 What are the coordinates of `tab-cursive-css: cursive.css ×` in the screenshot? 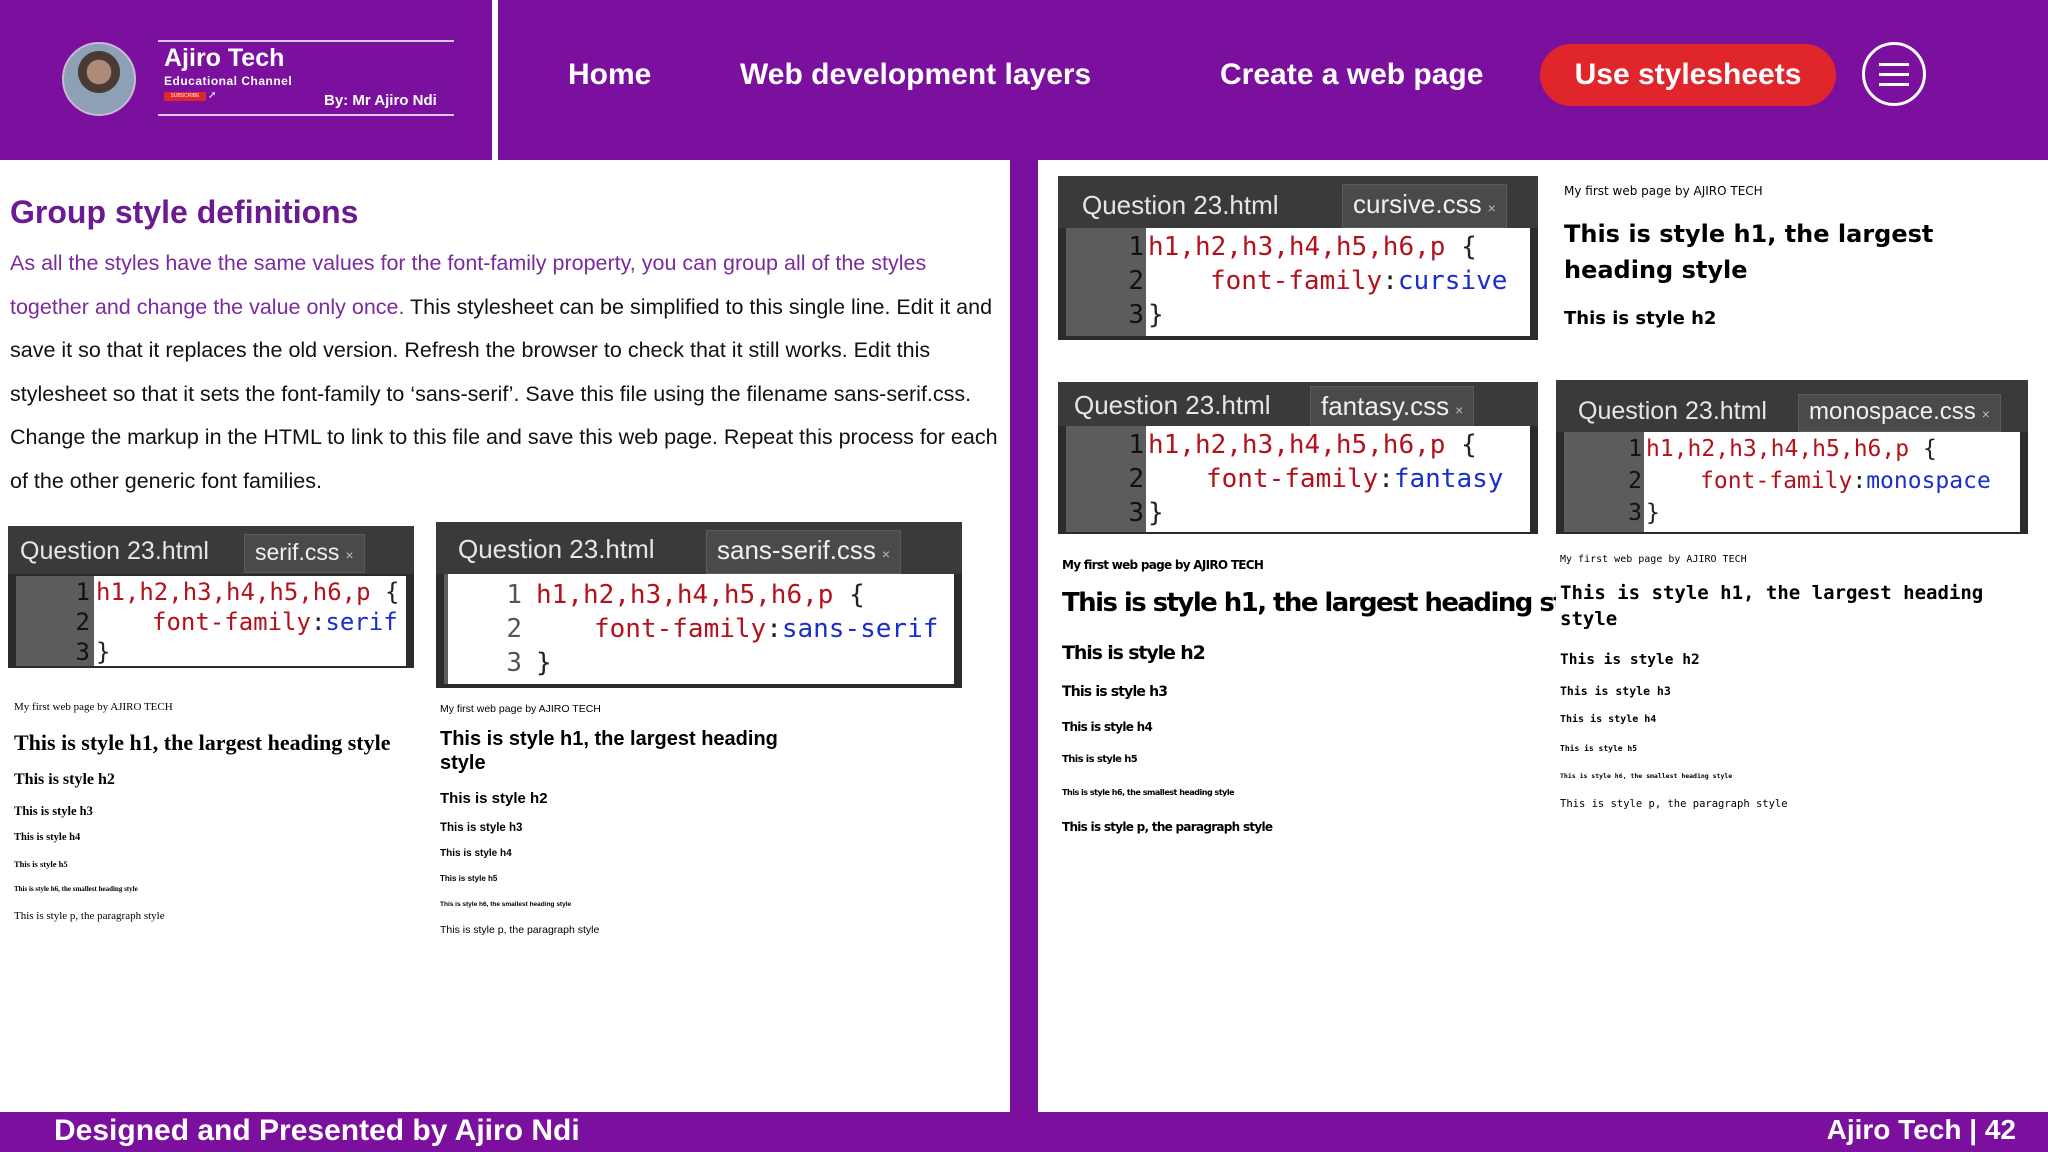 It's located at (1424, 206).